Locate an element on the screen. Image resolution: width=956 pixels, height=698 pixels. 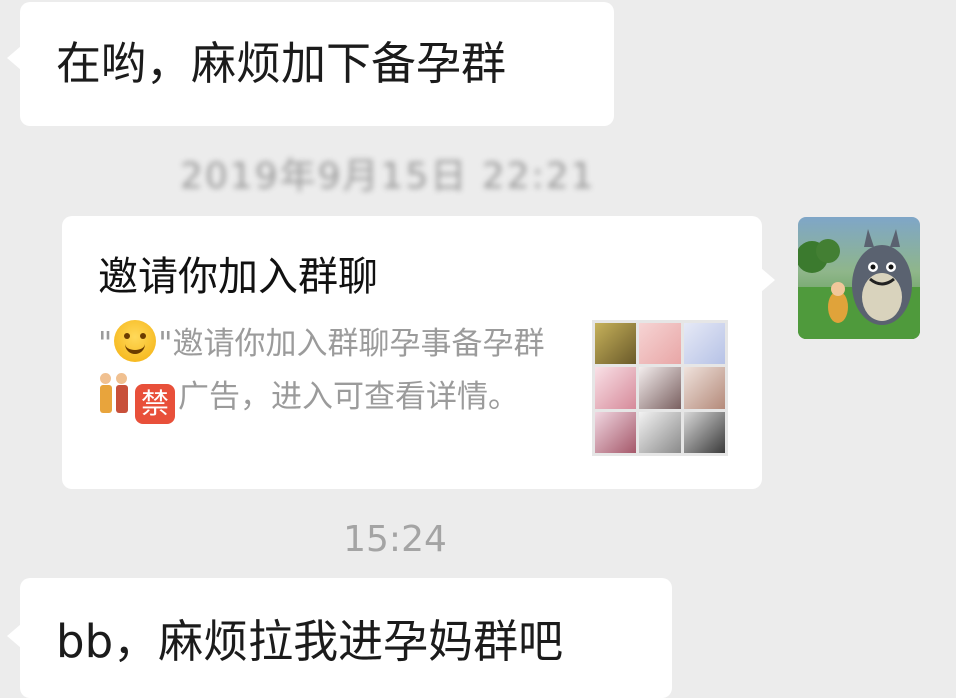
invite-description: " "邀请你加入群聊孕事备孕群禁广告，进入可查看详情。 is located at coordinates (328, 371).